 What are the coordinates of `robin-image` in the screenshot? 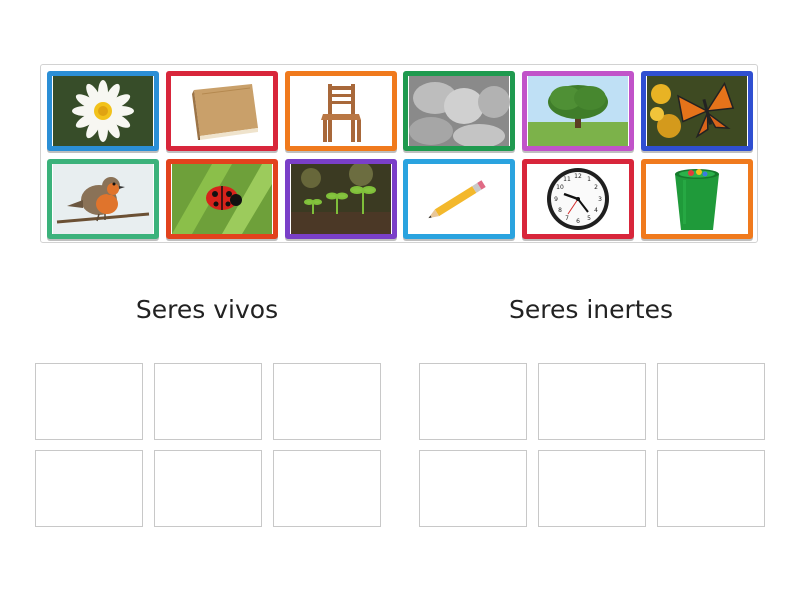 It's located at (103, 199).